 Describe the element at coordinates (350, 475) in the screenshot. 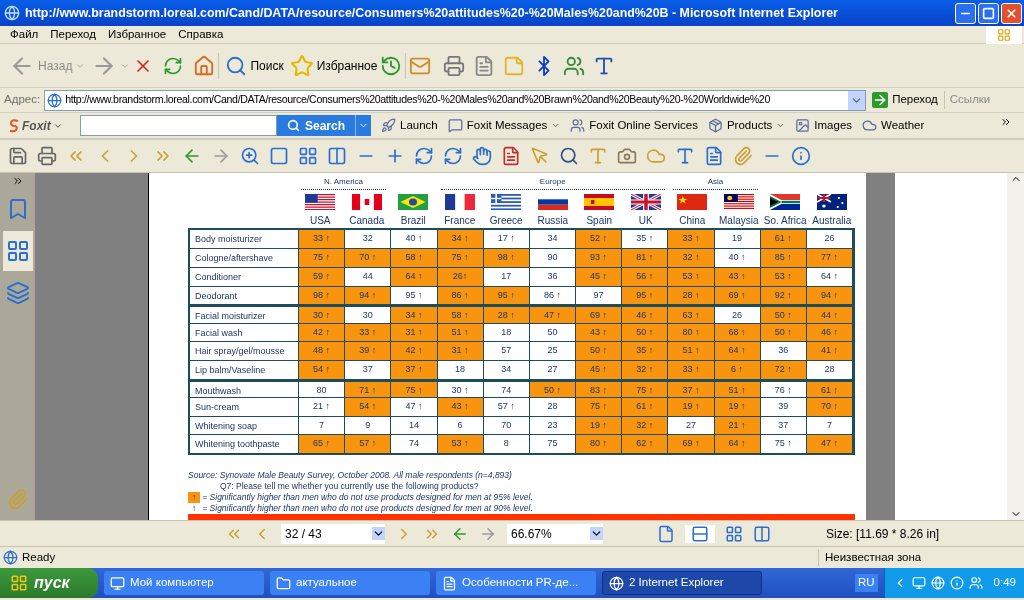

I see `source-note: Source: Synovate Male Beauty Survey, October 2008. All male respondents (n=4,893)` at that location.